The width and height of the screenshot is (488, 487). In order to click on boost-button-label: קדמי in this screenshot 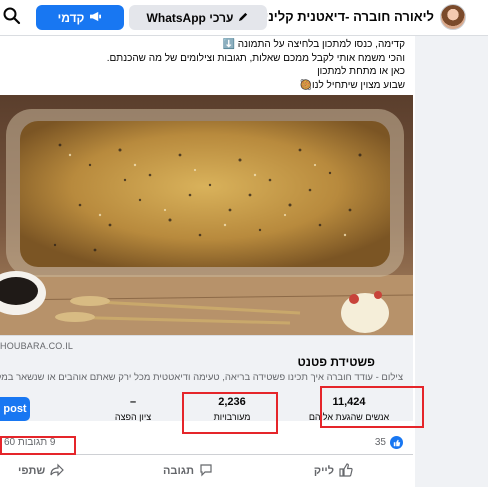, I will do `click(71, 17)`.